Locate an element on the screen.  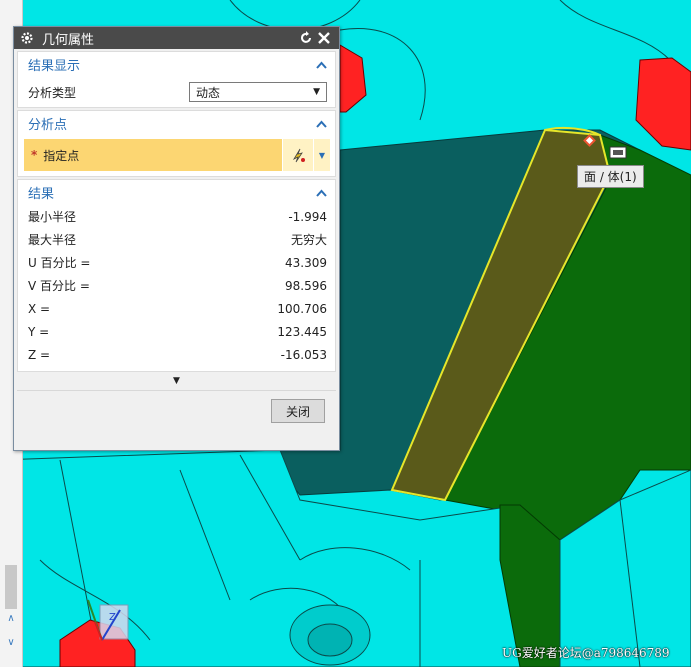
analysis-type-label: 分析类型 is located at coordinates (52, 92).